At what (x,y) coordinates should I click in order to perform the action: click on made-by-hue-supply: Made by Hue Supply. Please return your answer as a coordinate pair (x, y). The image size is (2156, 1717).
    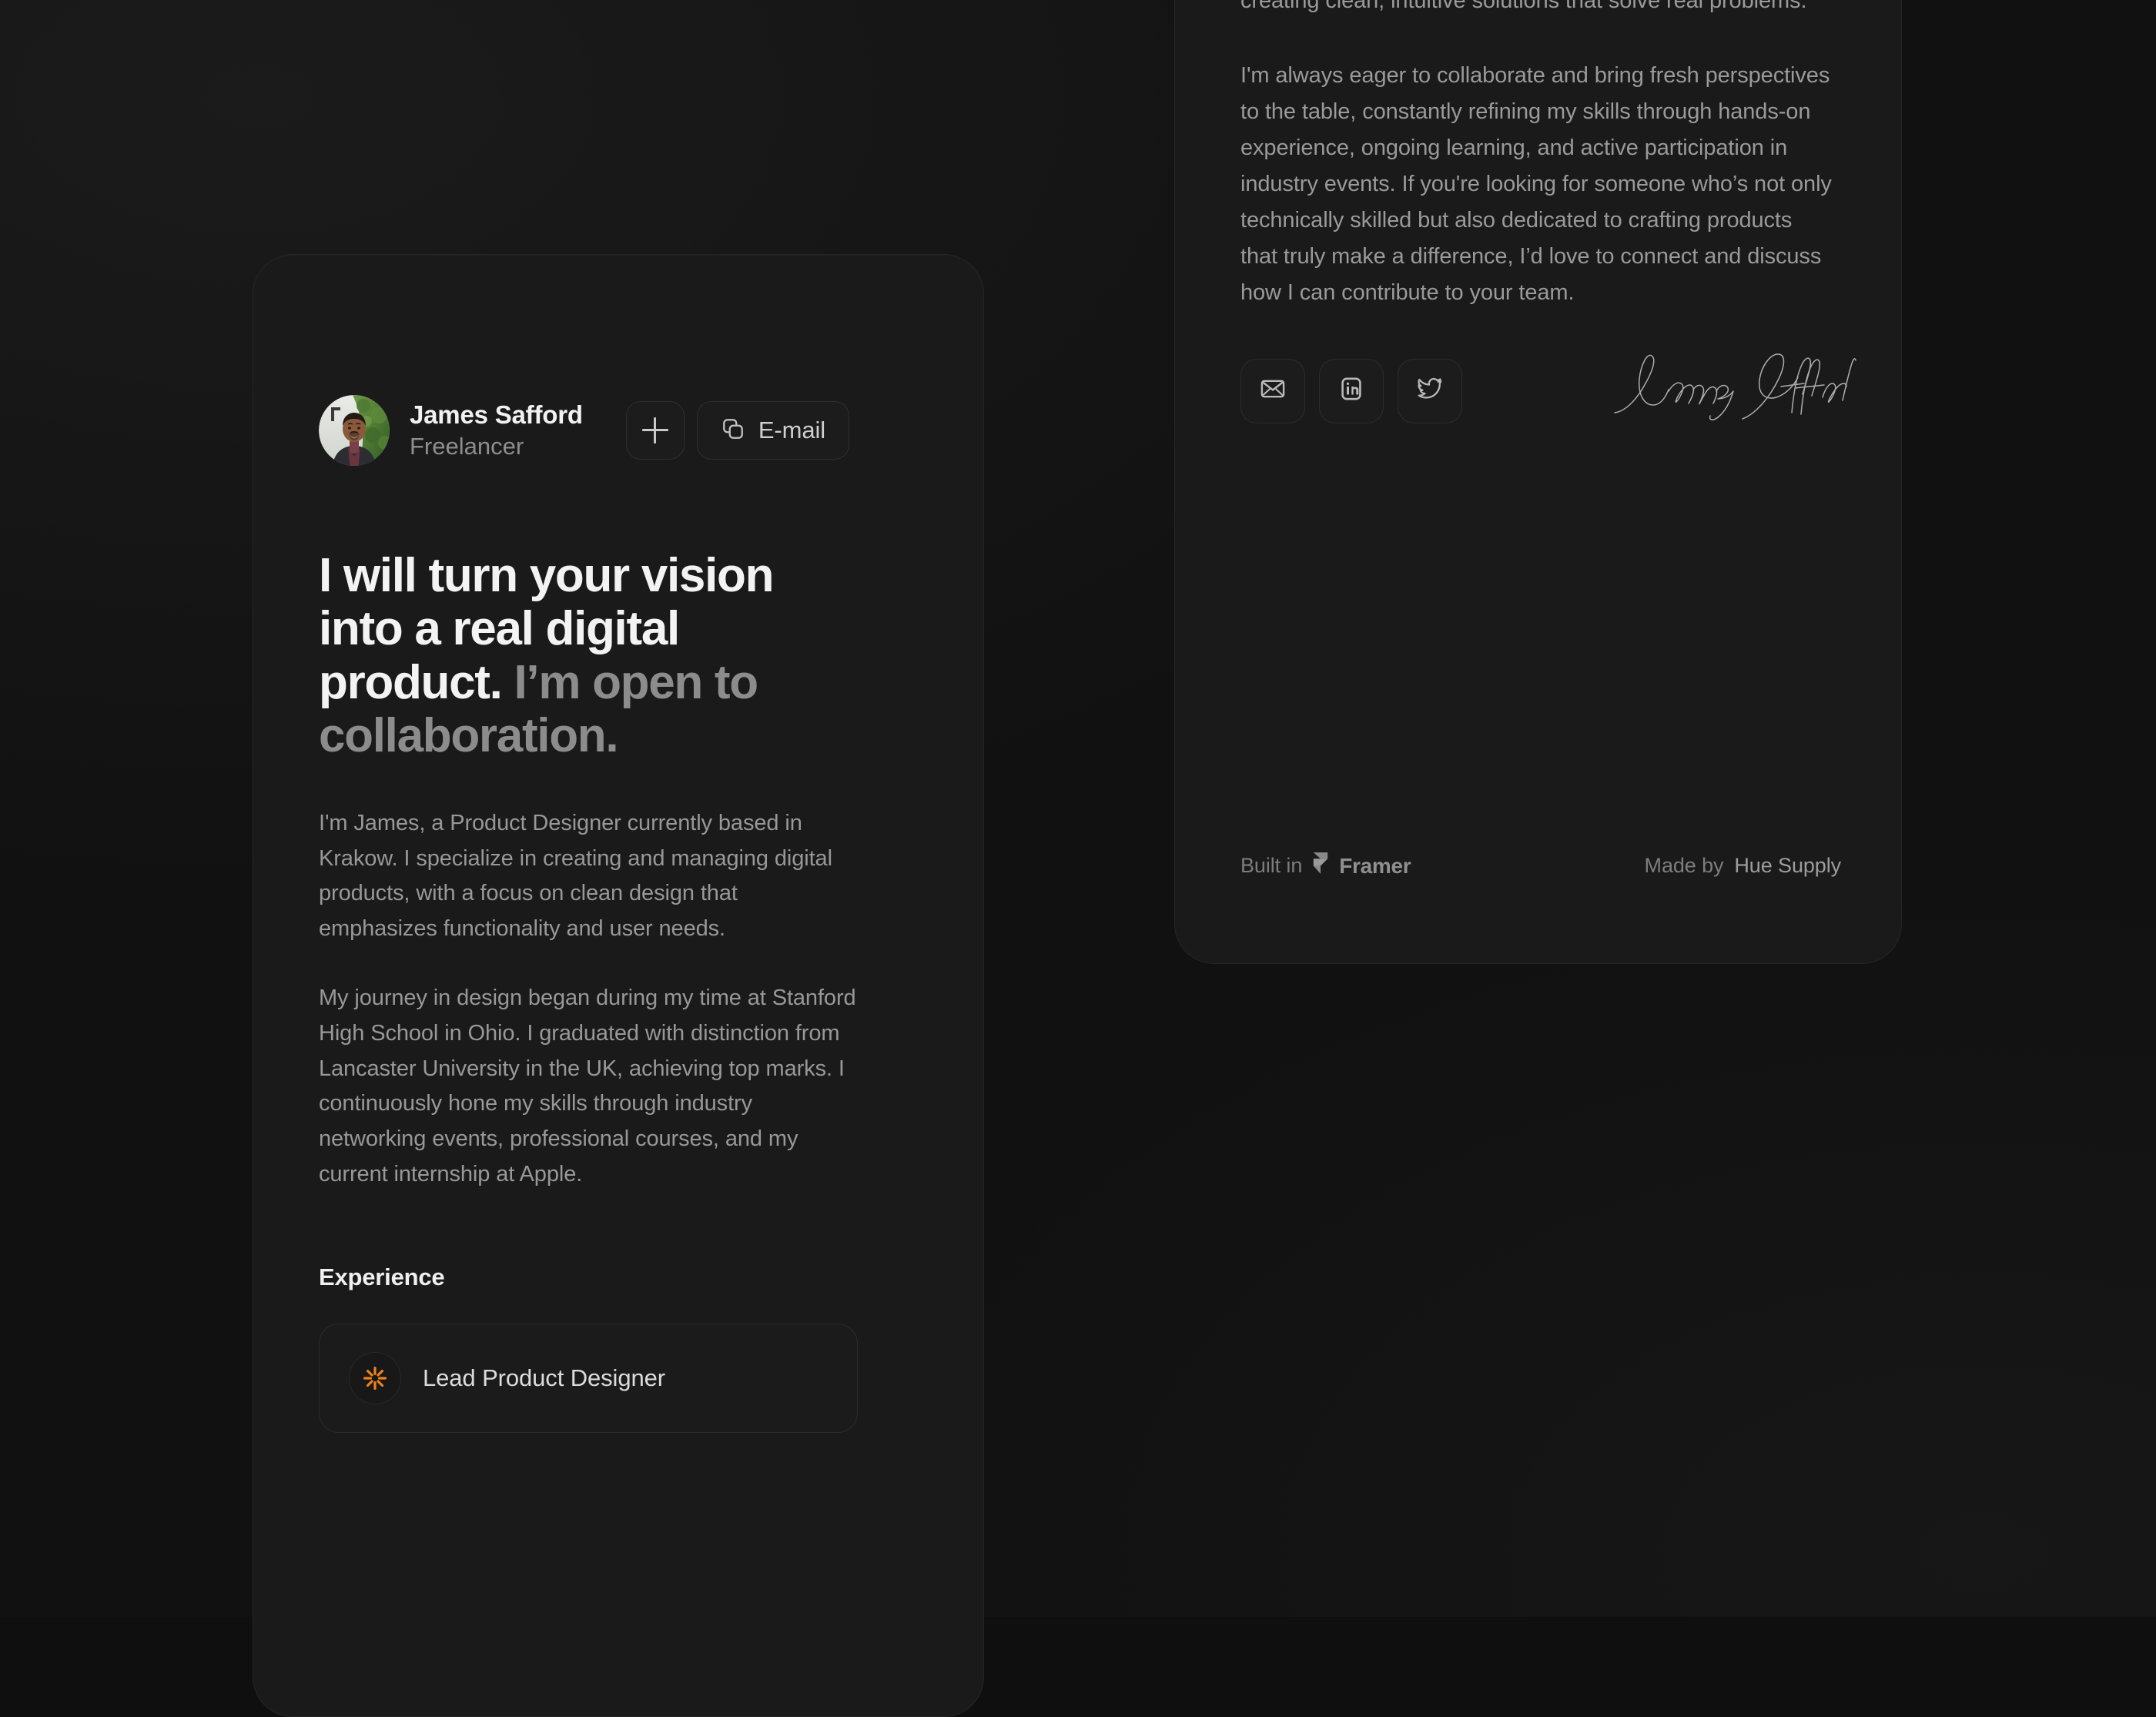
    Looking at the image, I should click on (1743, 866).